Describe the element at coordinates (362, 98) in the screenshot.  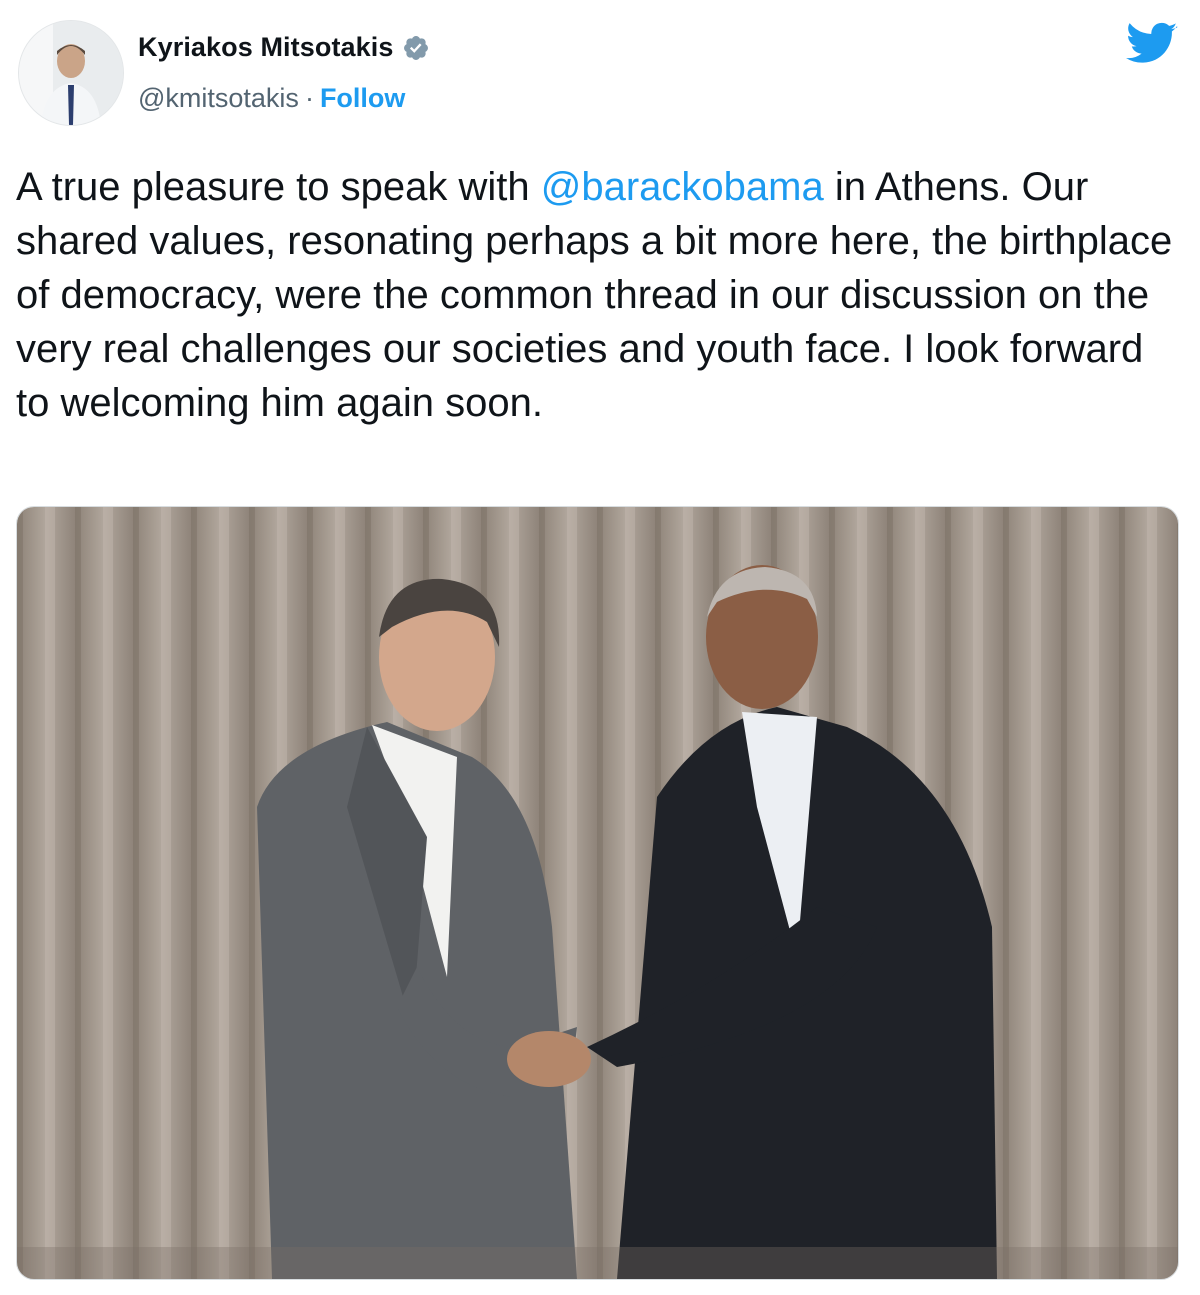
I see `follow-button: Follow` at that location.